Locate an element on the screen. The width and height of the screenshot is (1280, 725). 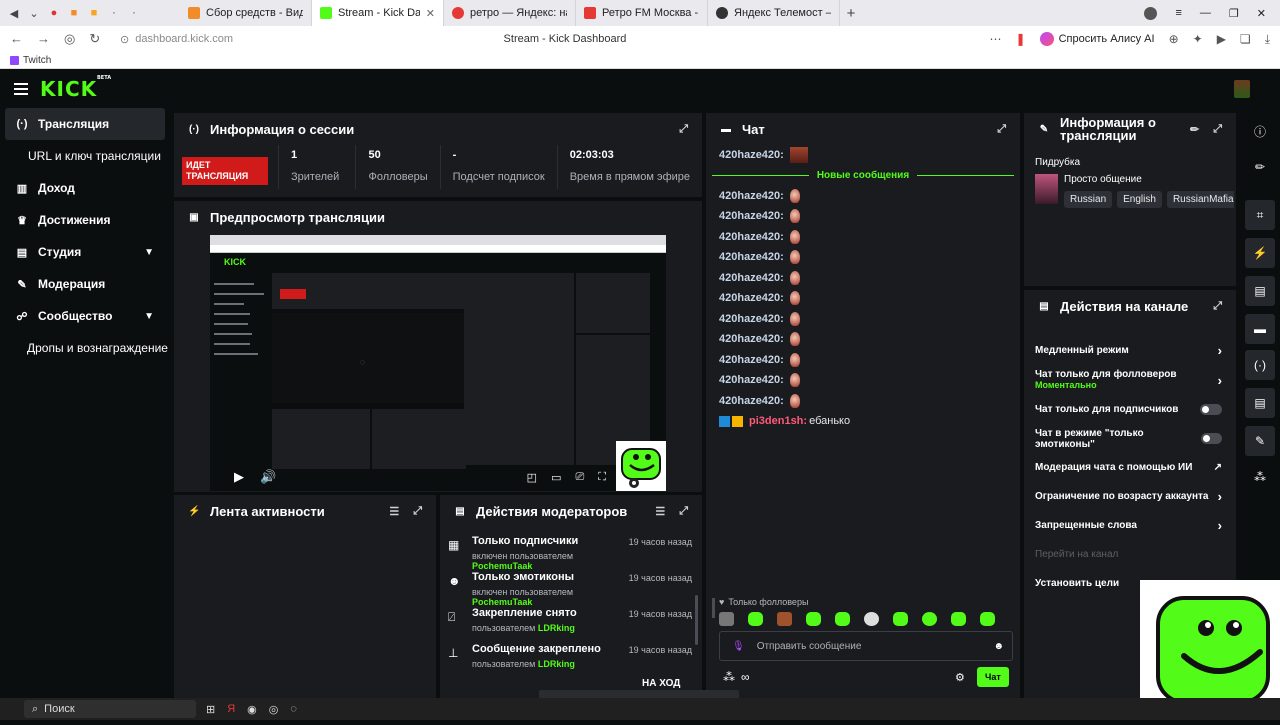
theater-icon: ▭ is located at coordinates (556, 477).